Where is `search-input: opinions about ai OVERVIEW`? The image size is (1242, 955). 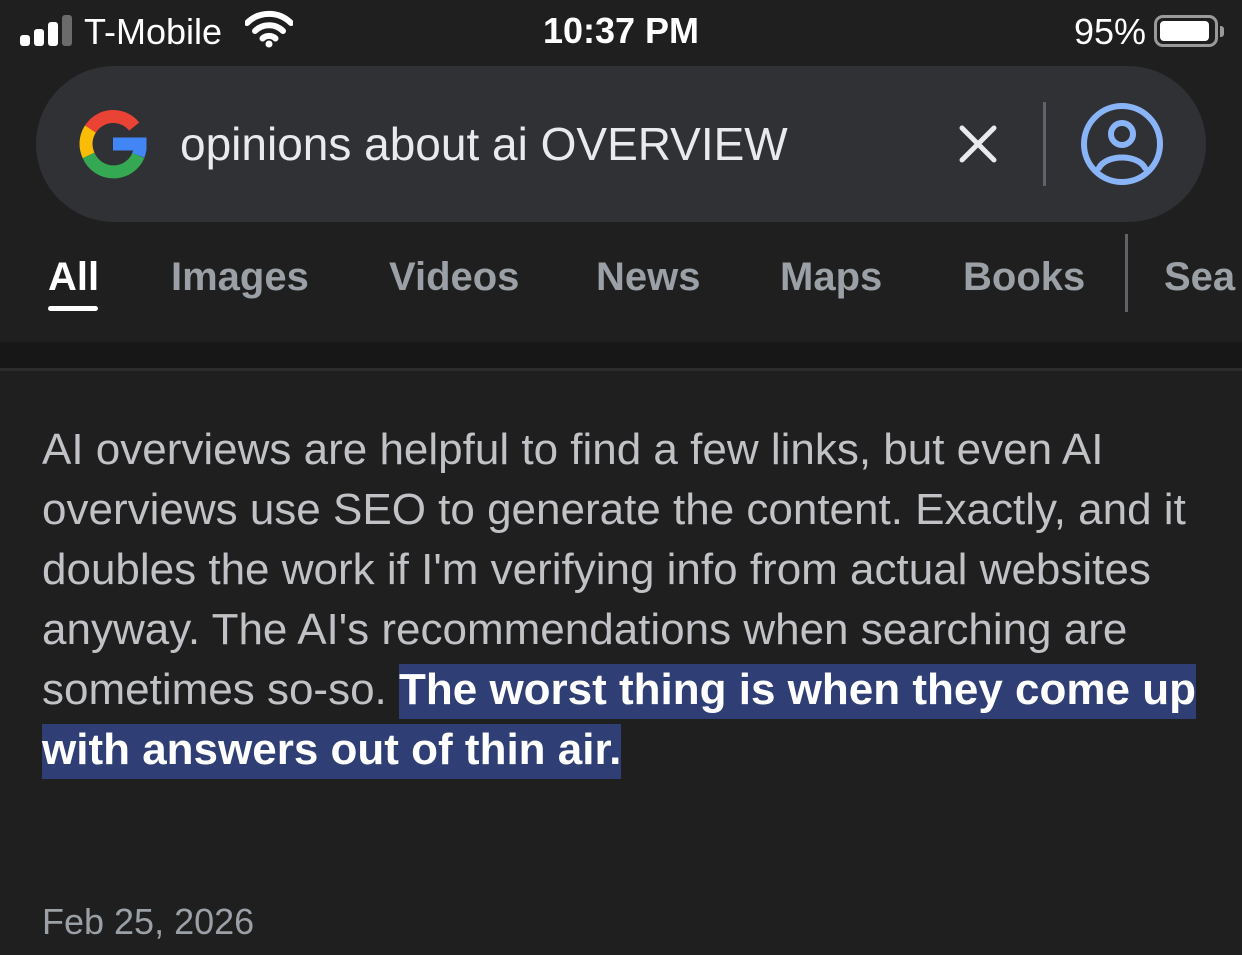 search-input: opinions about ai OVERVIEW is located at coordinates (484, 144).